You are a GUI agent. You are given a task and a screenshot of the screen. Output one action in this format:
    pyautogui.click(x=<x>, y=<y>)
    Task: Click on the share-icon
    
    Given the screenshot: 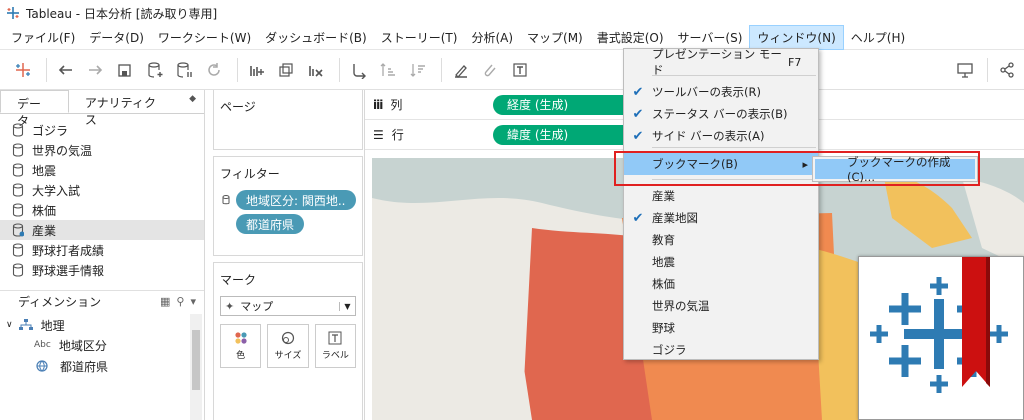 What is the action you would take?
    pyautogui.click(x=1007, y=70)
    